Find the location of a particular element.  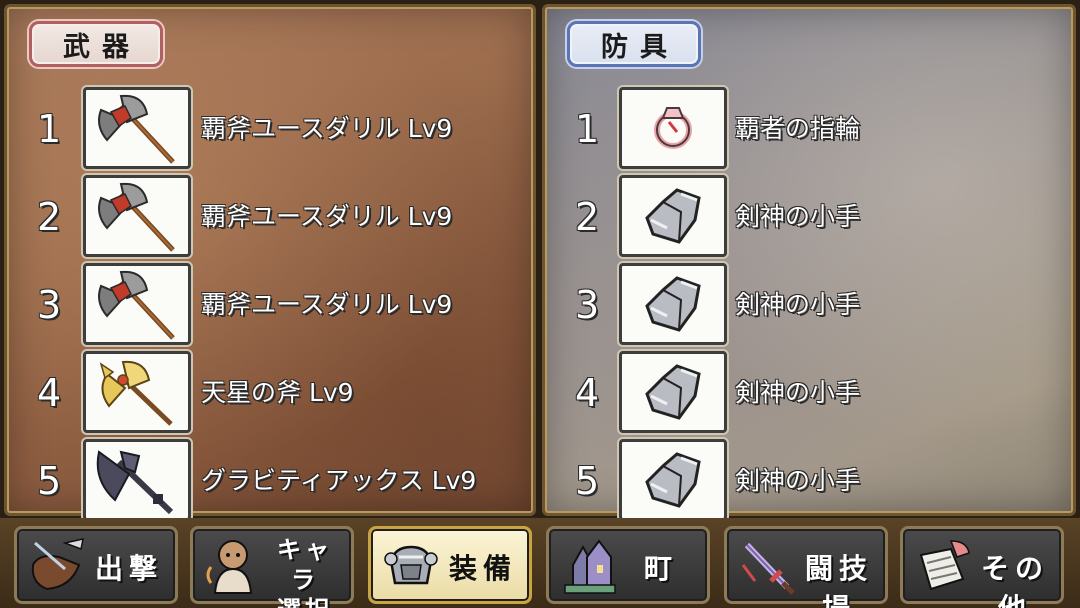

nav-character-select-label: キャラ 選択 is located at coordinates (305, 571).